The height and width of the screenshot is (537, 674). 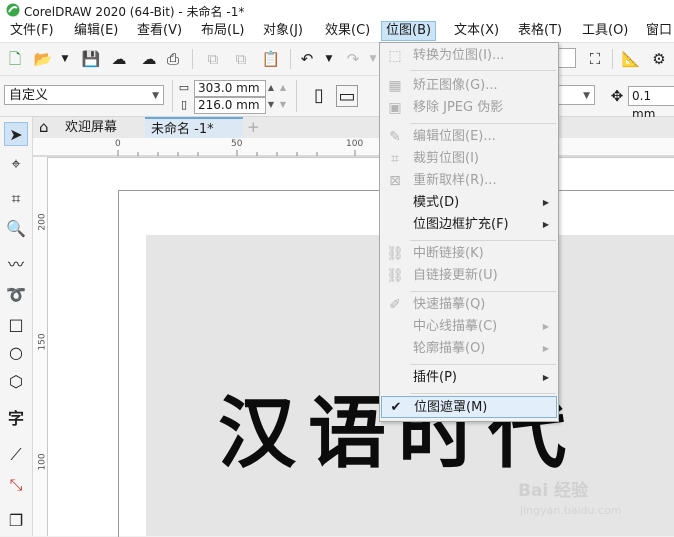 I want to click on page-height-value: 216.0 mm, so click(x=229, y=105).